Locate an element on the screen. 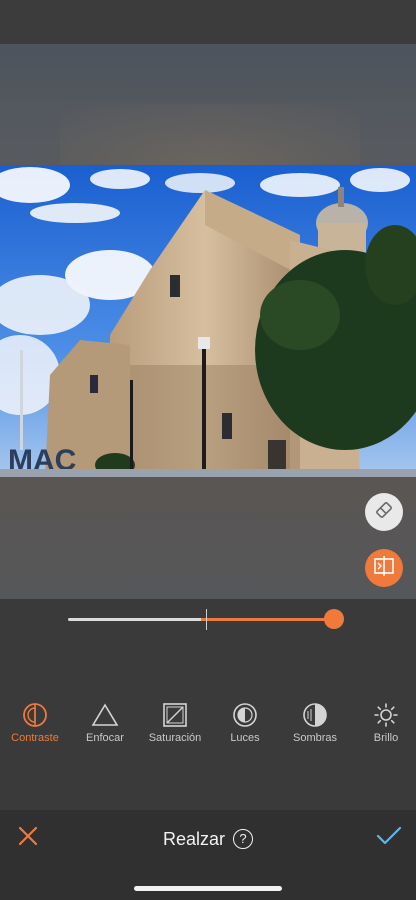  tool-label: Contraste is located at coordinates (35, 738).